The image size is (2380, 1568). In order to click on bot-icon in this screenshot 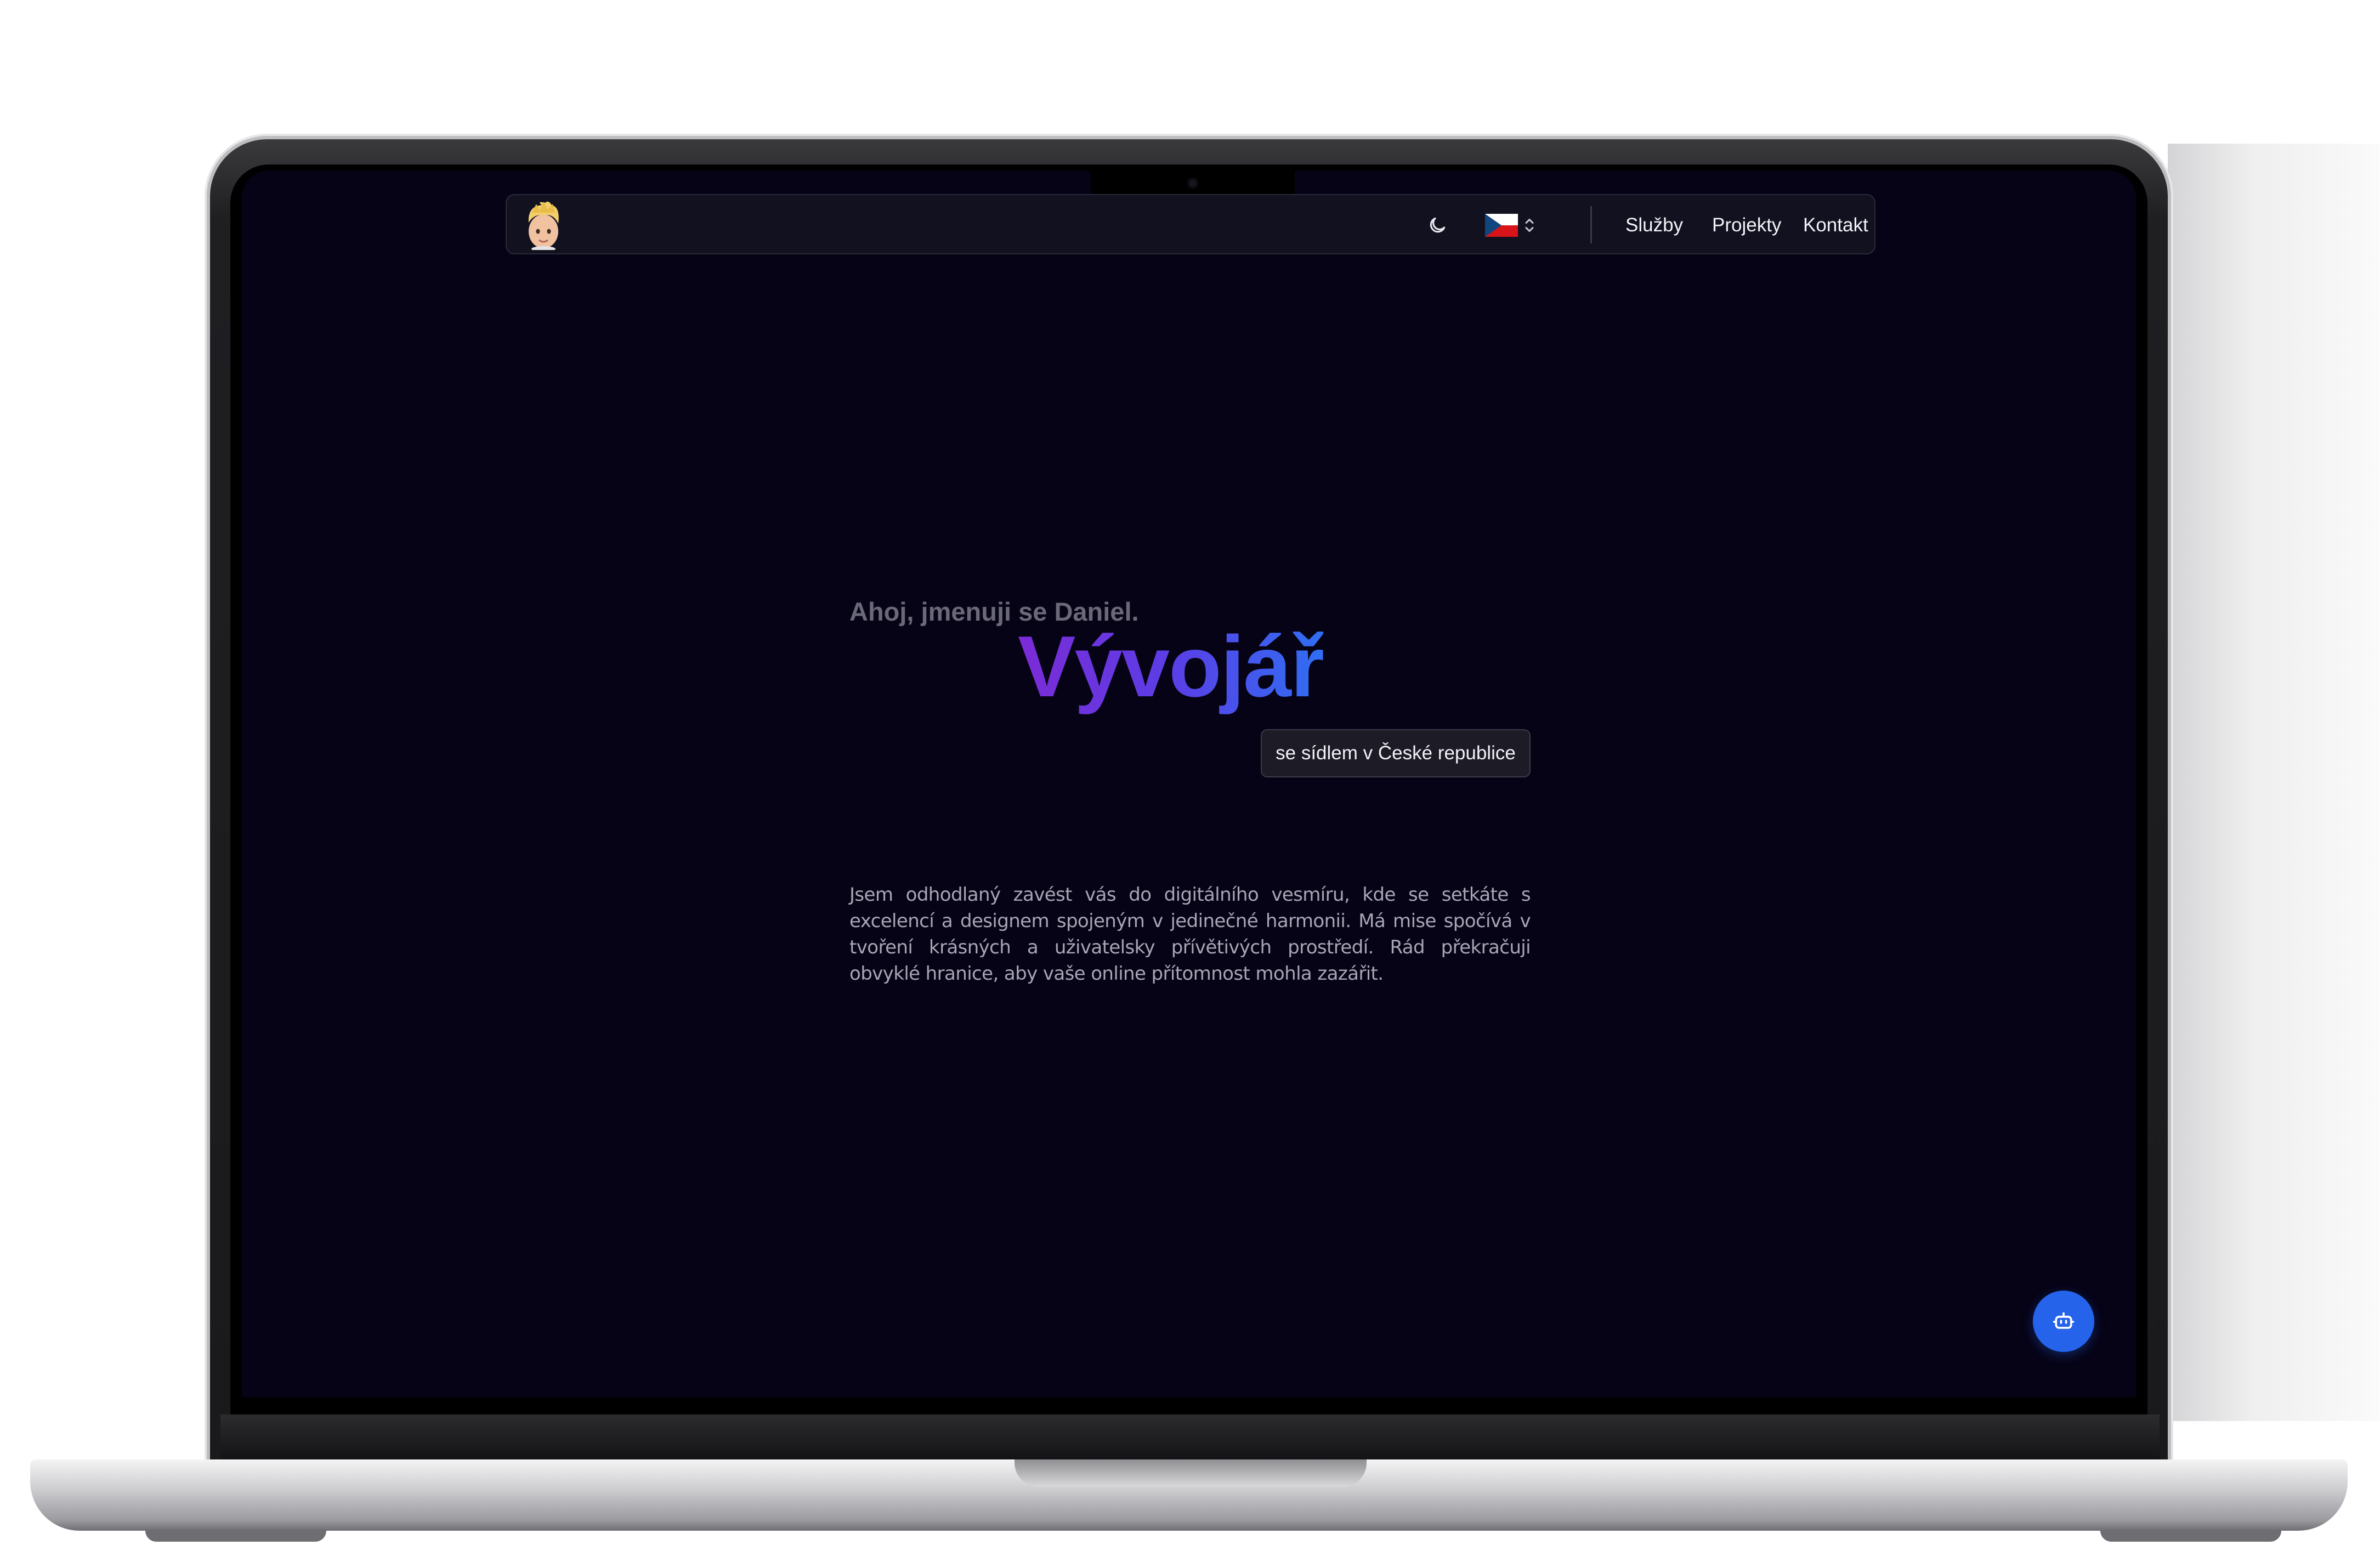, I will do `click(2064, 1320)`.